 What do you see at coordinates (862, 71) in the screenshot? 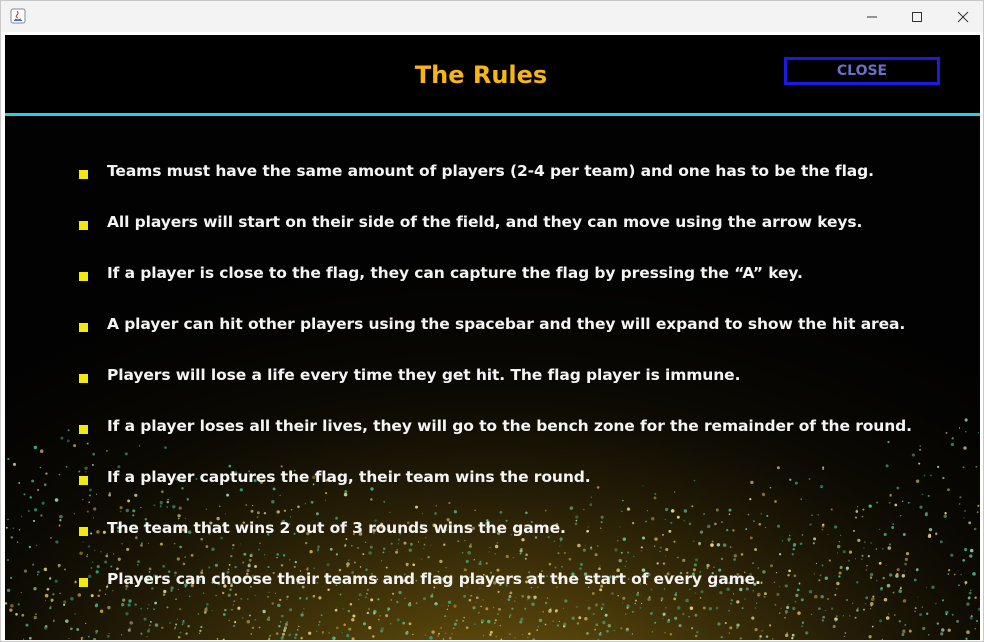
I see `close-button: CLOSE` at bounding box center [862, 71].